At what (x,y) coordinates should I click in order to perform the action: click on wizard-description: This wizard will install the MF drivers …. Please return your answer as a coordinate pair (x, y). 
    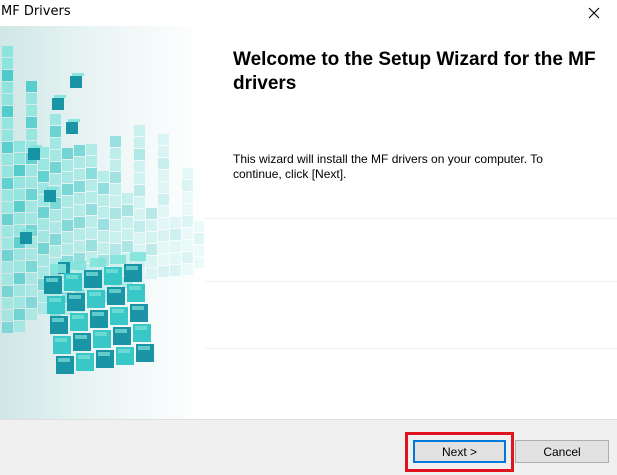
    Looking at the image, I should click on (388, 166).